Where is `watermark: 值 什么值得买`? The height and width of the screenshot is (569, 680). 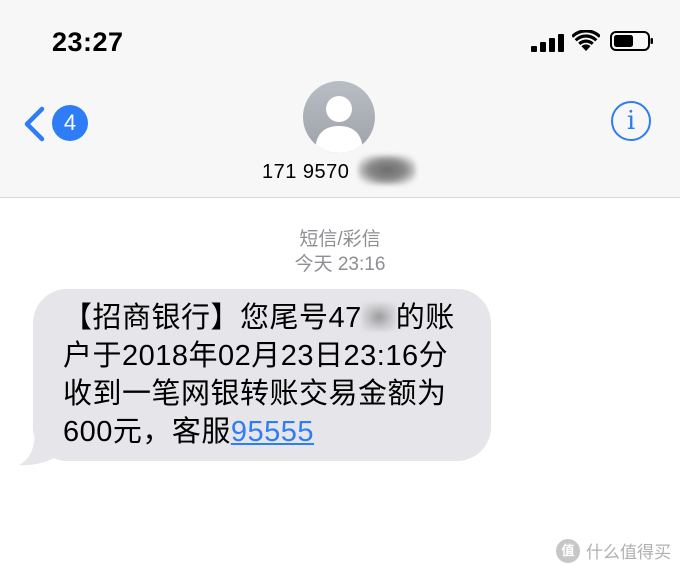 watermark: 值 什么值得买 is located at coordinates (613, 550).